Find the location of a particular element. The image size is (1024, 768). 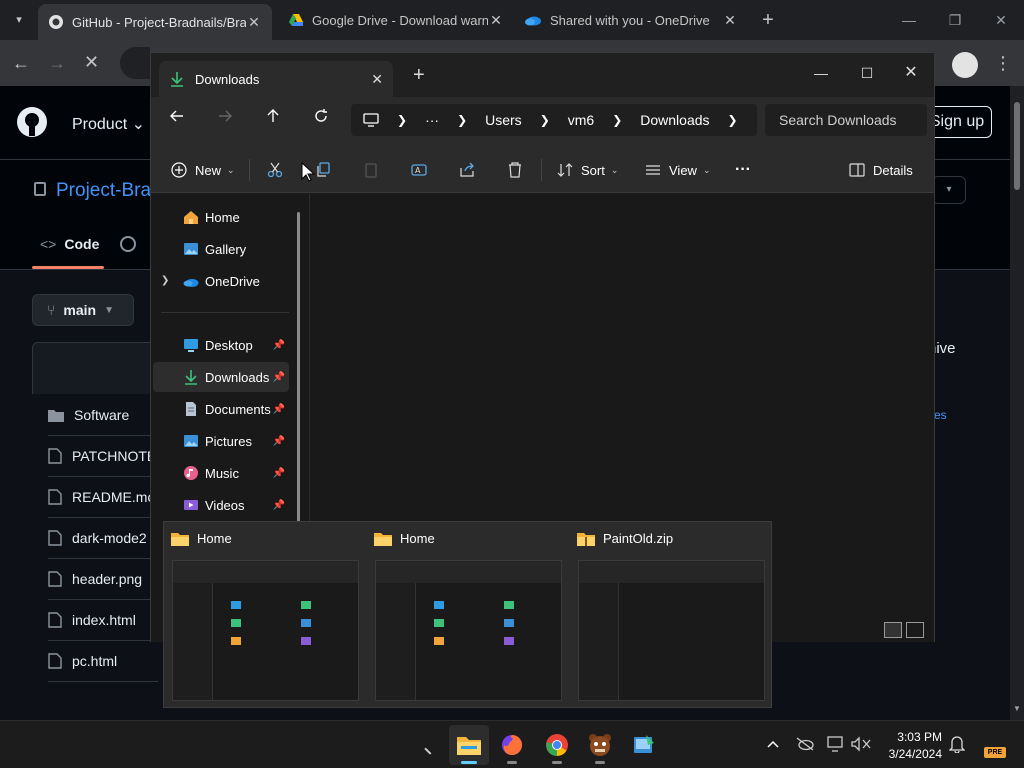

about-link-fragment: es is located at coordinates (940, 415).